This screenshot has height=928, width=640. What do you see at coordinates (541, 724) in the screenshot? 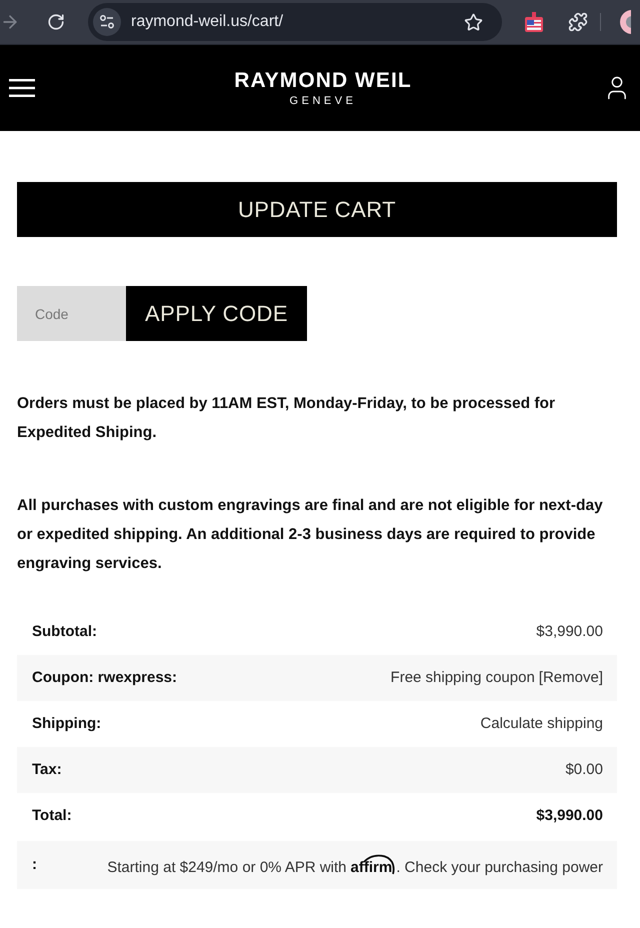
I see `calculate-shipping-link: Calculate shipping` at bounding box center [541, 724].